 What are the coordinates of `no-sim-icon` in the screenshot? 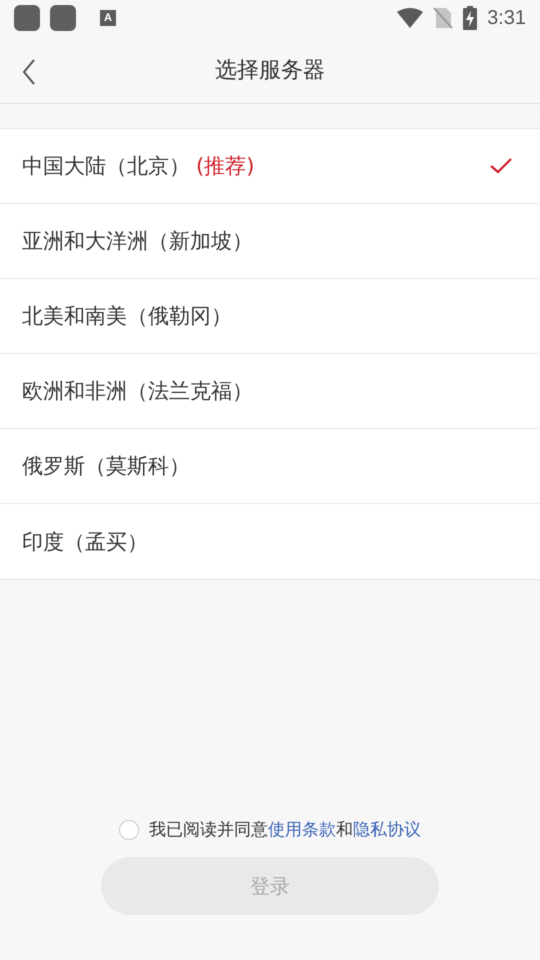 It's located at (443, 18).